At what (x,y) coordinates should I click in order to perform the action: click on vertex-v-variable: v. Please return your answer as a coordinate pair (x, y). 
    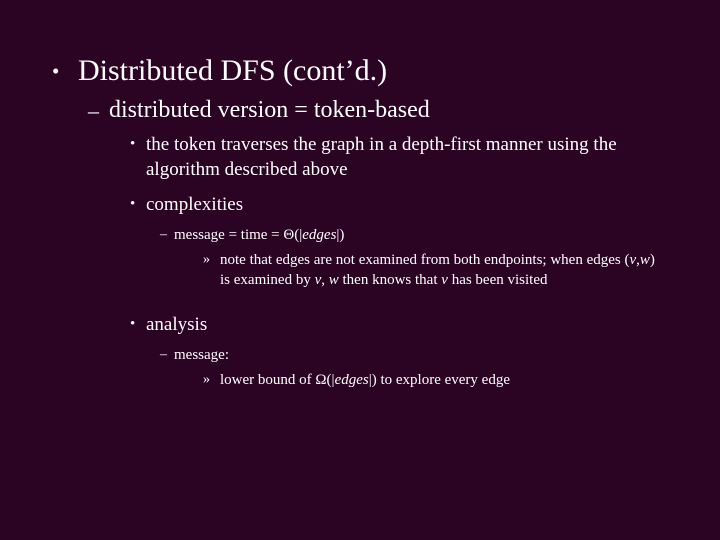
    Looking at the image, I should click on (444, 280).